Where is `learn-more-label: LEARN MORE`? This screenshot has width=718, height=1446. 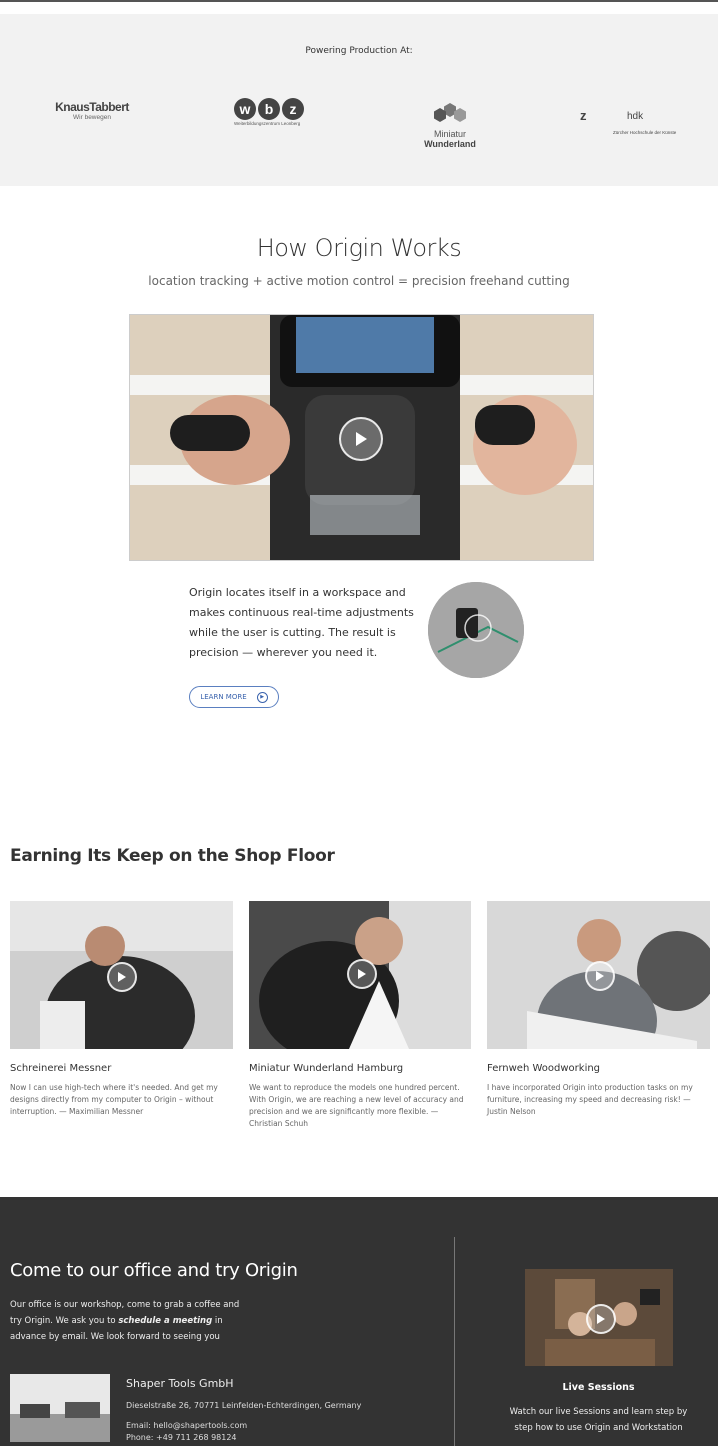
learn-more-label: LEARN MORE is located at coordinates (223, 697).